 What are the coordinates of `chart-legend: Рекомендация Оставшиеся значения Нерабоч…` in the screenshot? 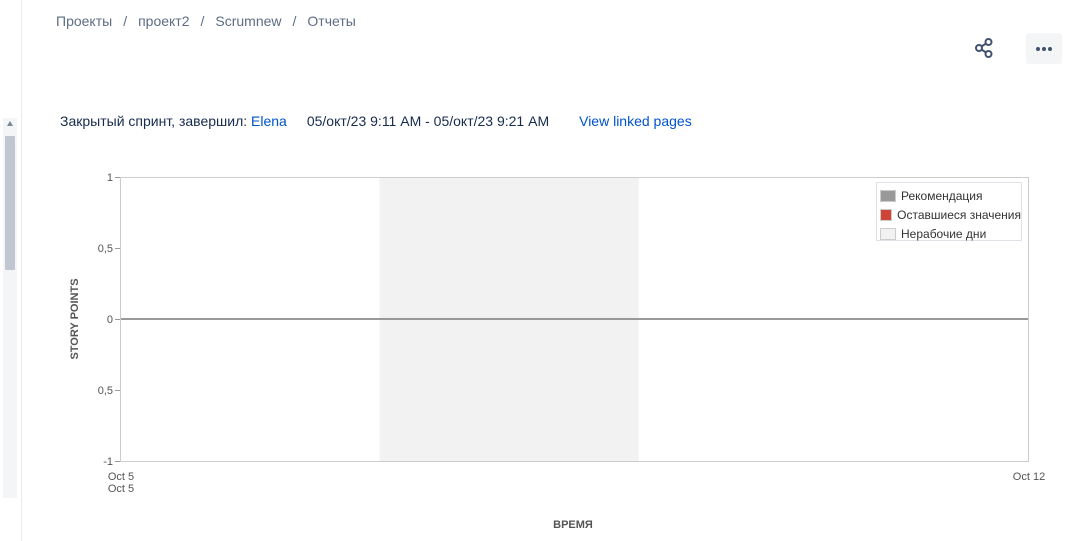 It's located at (949, 211).